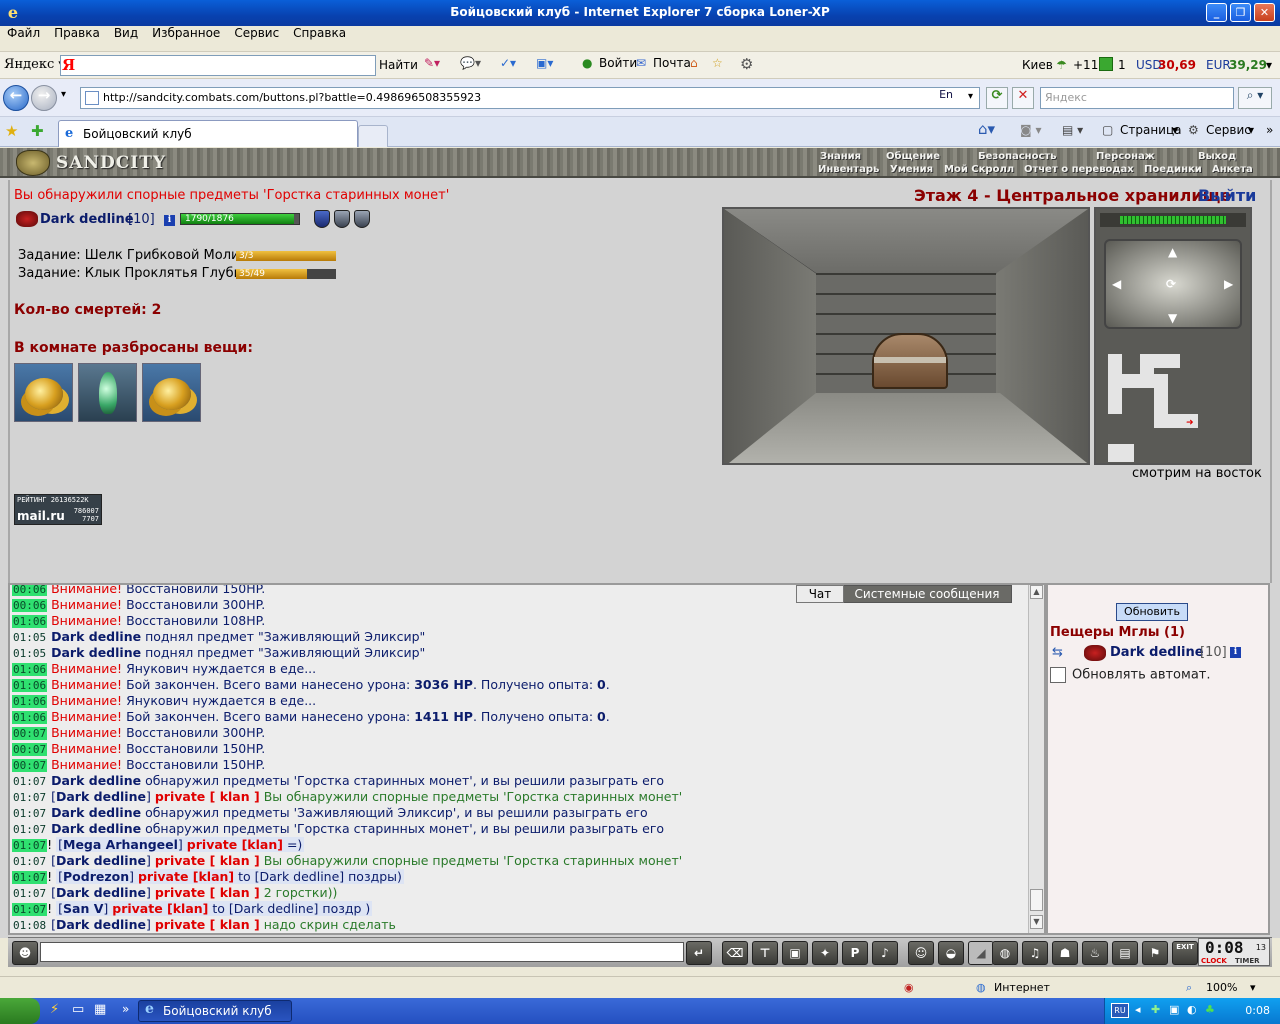 The width and height of the screenshot is (1280, 1024). Describe the element at coordinates (186, 33) in the screenshot. I see `menu-favorites: Избранное` at that location.